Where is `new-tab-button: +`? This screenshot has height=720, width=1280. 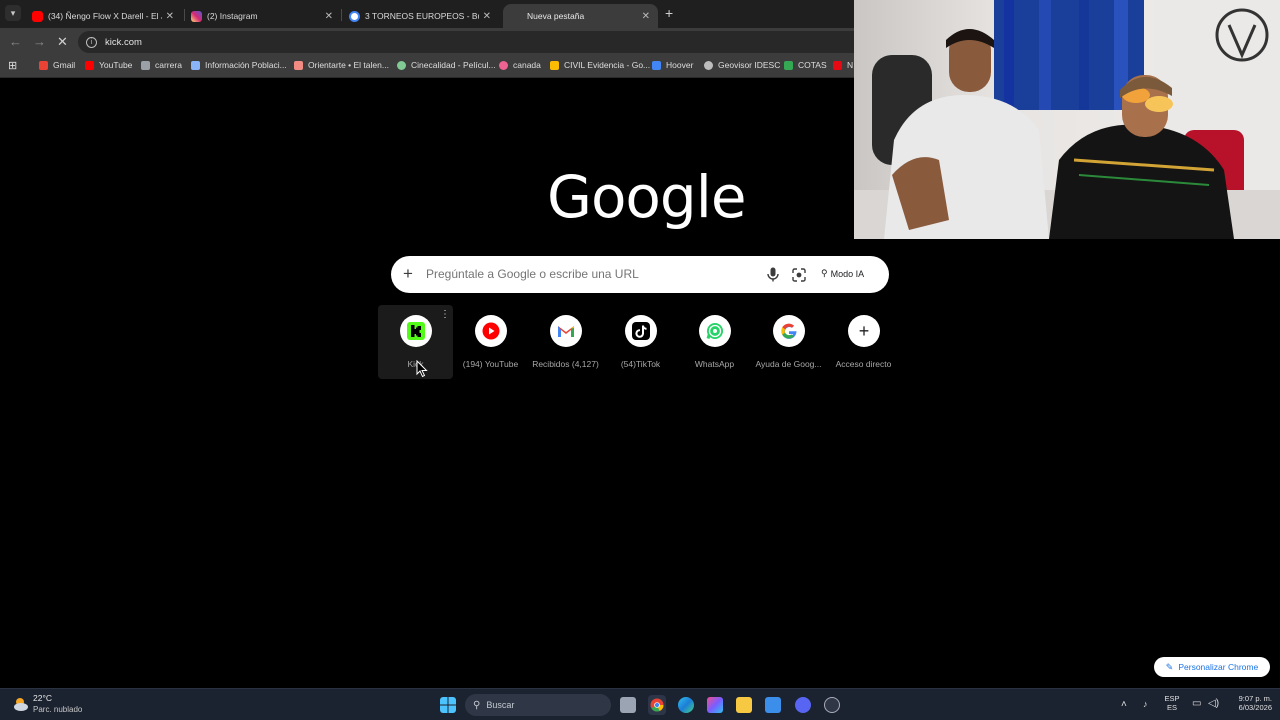
new-tab-button: + is located at coordinates (669, 13).